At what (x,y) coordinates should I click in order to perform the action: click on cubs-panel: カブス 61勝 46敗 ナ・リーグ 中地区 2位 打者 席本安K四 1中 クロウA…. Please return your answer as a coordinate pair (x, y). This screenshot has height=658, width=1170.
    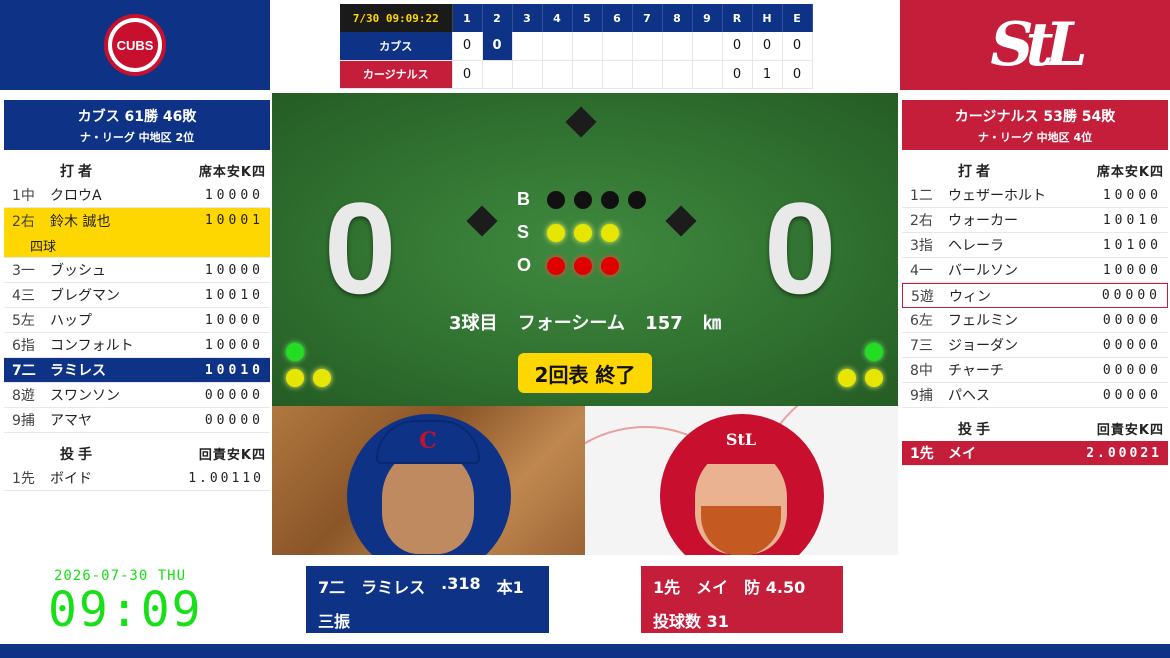
    Looking at the image, I should click on (137, 295).